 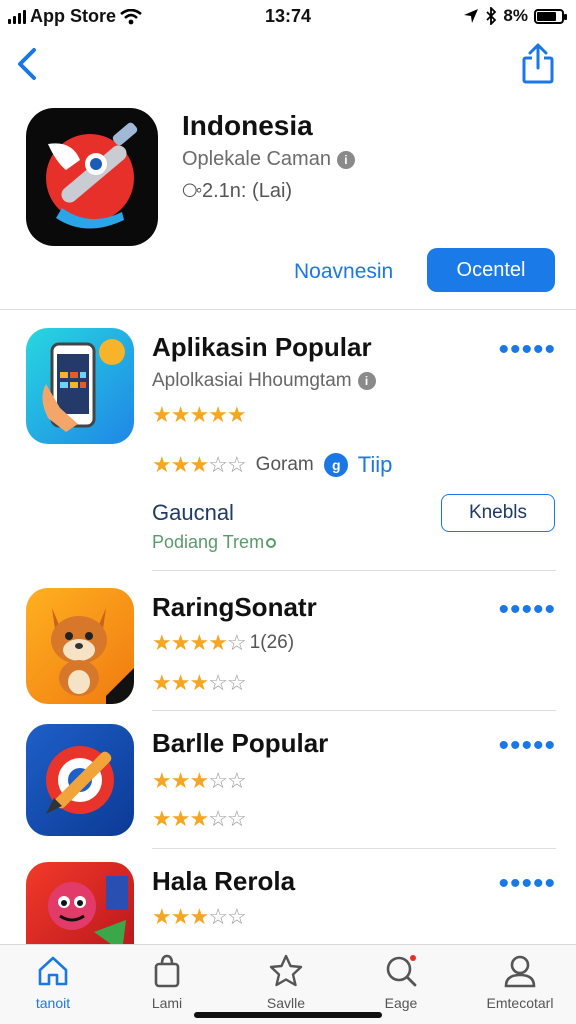 I want to click on get-button: Ocentel, so click(x=491, y=270).